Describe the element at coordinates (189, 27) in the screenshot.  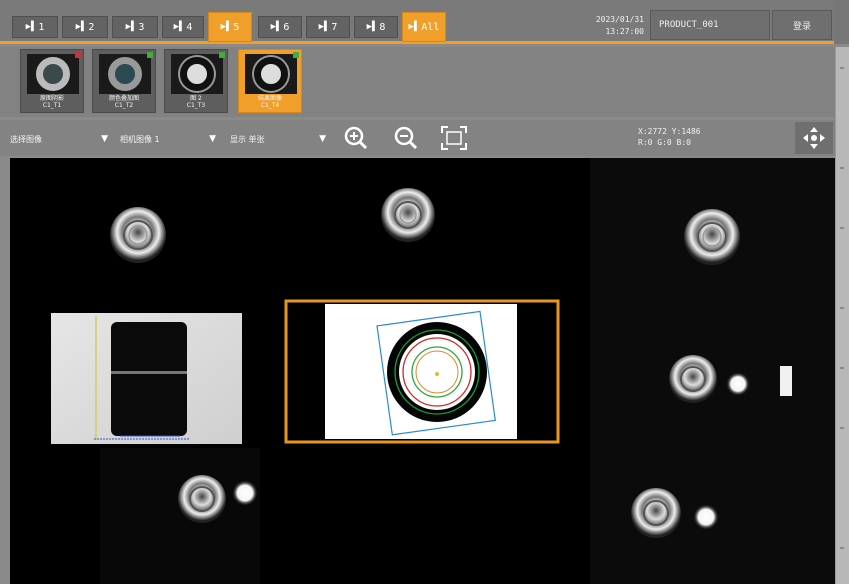
I see `tab-label: 4` at that location.